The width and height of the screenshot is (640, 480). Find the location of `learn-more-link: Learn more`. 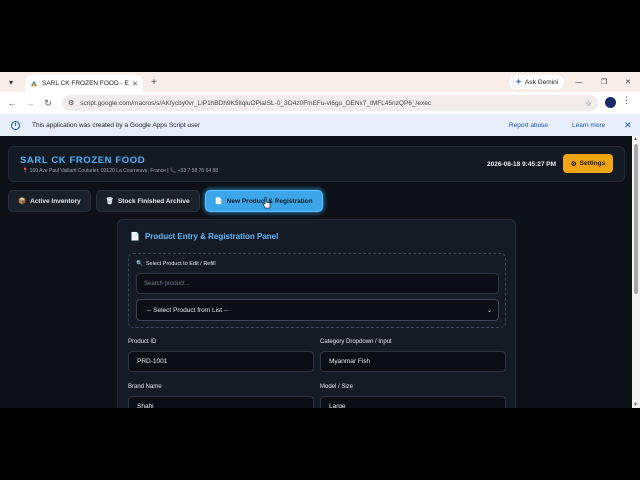

learn-more-link: Learn more is located at coordinates (588, 125).